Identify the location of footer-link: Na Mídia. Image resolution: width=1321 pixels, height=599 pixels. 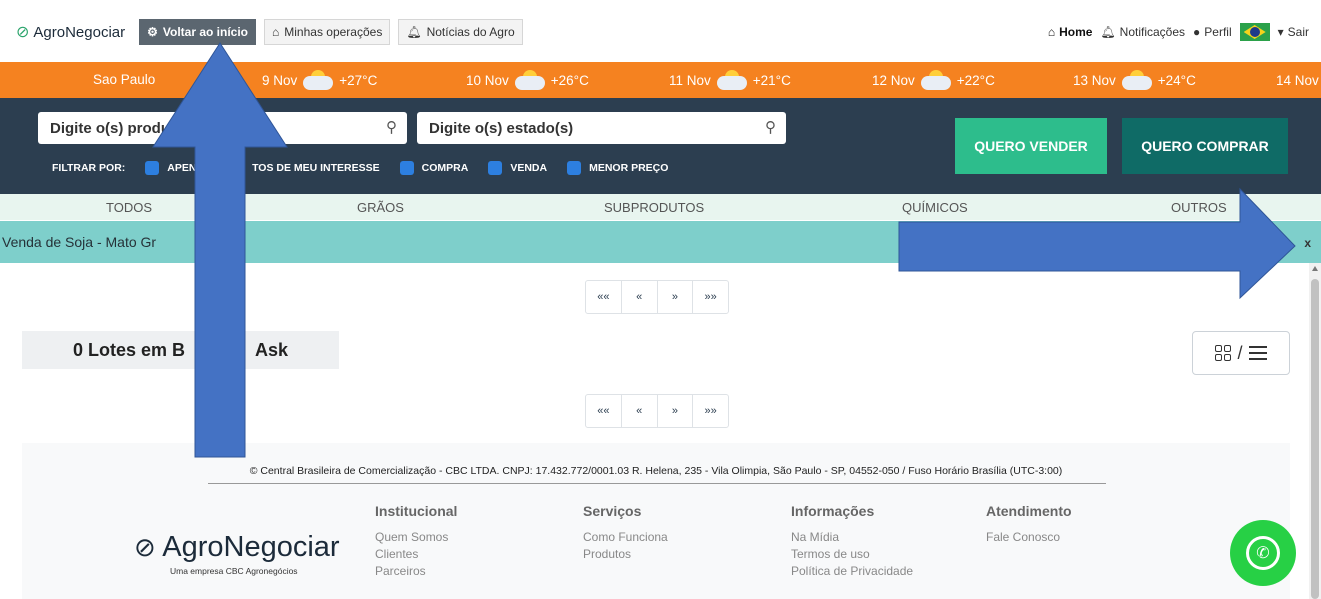
(852, 537).